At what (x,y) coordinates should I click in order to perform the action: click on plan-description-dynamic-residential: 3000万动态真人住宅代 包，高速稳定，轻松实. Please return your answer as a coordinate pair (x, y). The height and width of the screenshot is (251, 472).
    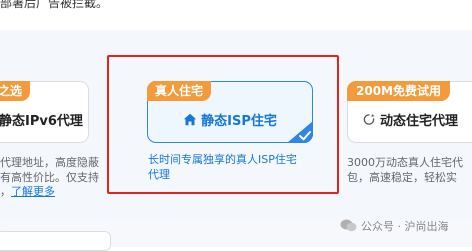
    Looking at the image, I should click on (405, 170).